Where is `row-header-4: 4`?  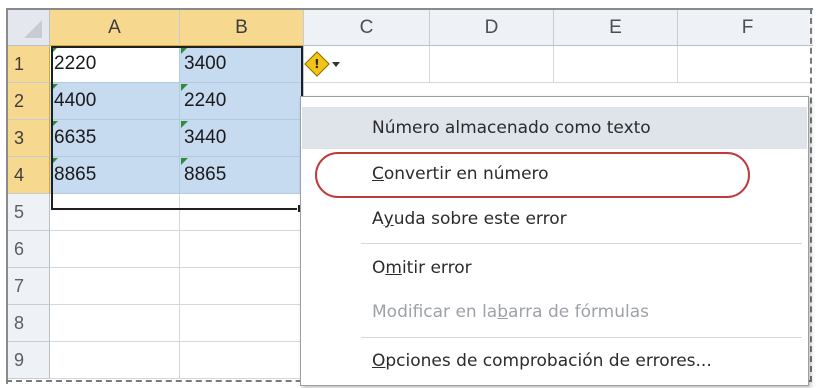
row-header-4: 4 is located at coordinates (29, 175).